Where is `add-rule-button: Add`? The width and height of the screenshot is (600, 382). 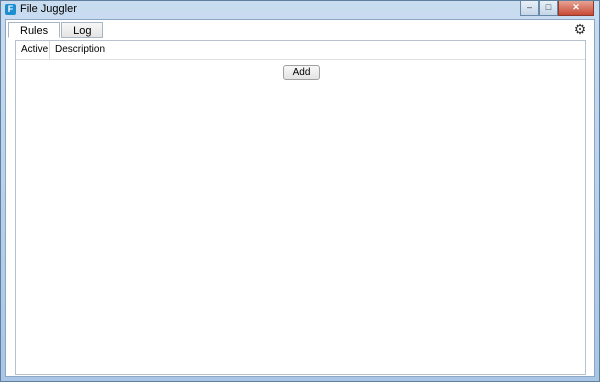
add-rule-button: Add is located at coordinates (301, 72).